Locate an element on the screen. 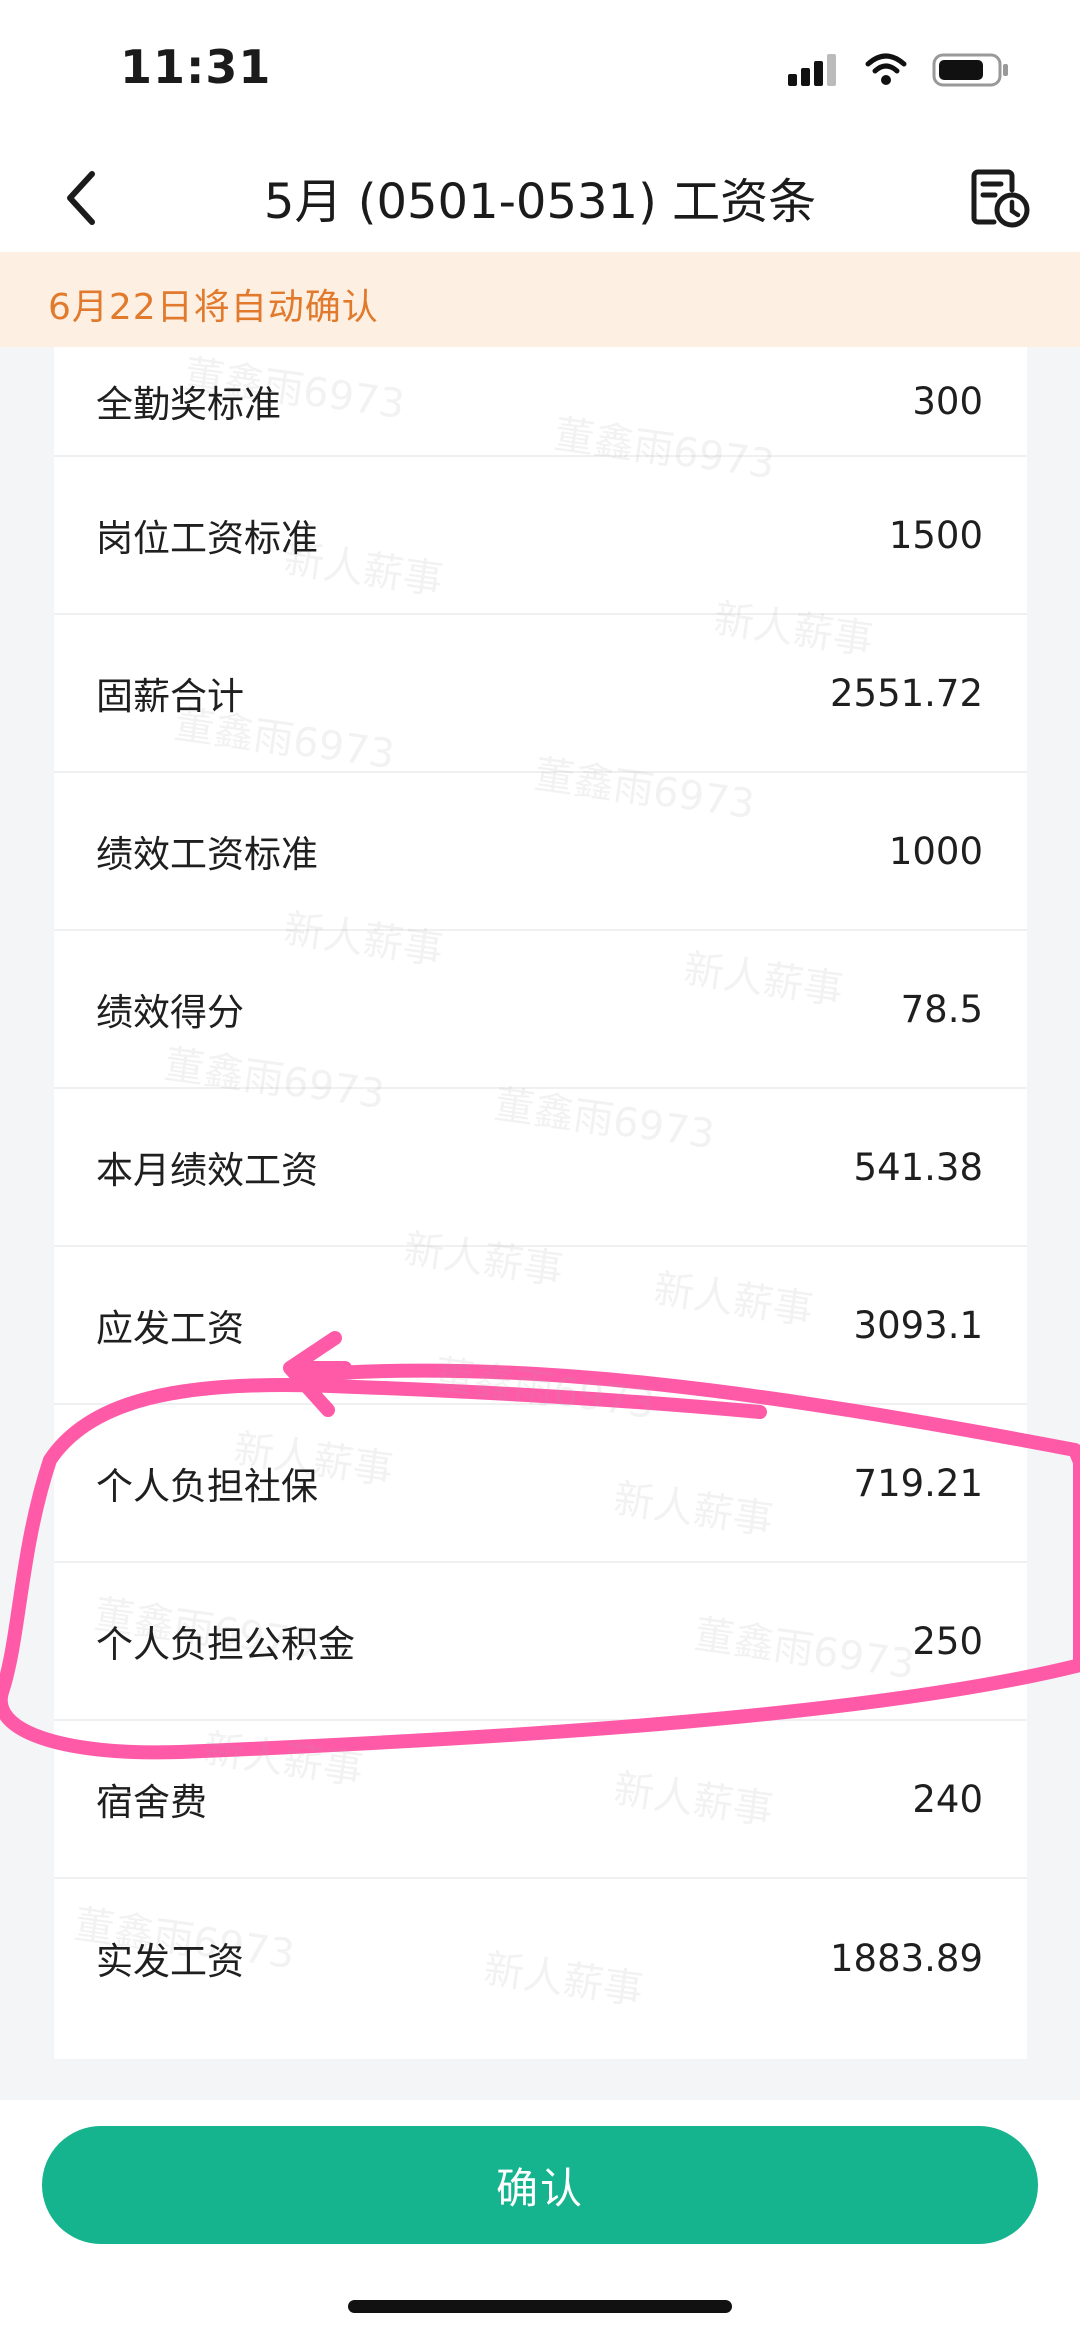  page-title: 5月 (0501-0531) 工资条 is located at coordinates (540, 202).